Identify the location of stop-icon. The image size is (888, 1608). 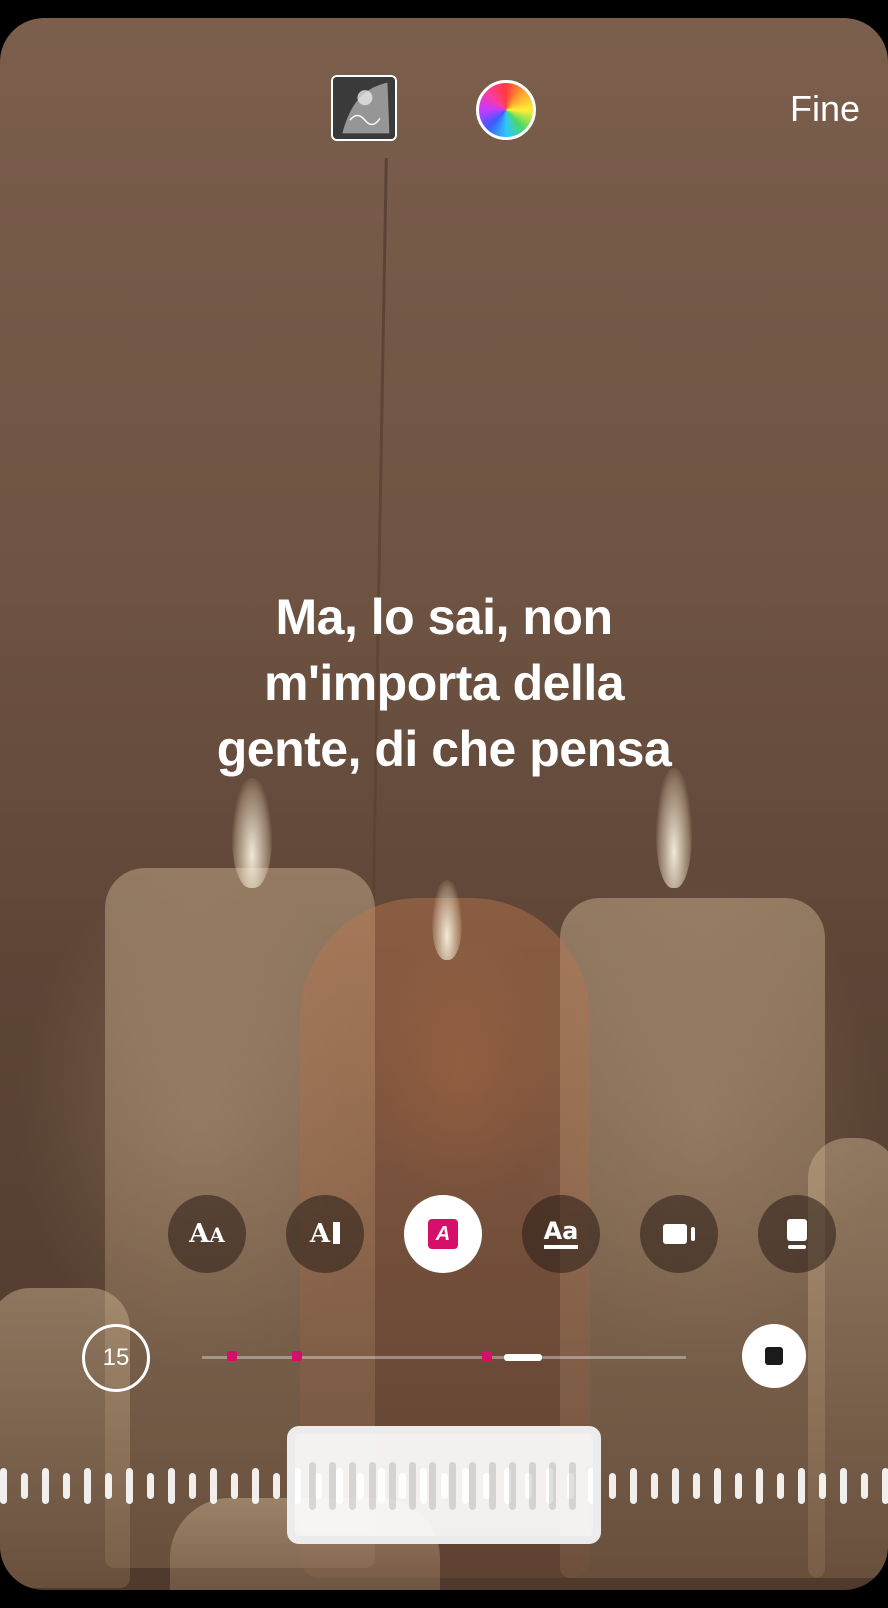
(774, 1356).